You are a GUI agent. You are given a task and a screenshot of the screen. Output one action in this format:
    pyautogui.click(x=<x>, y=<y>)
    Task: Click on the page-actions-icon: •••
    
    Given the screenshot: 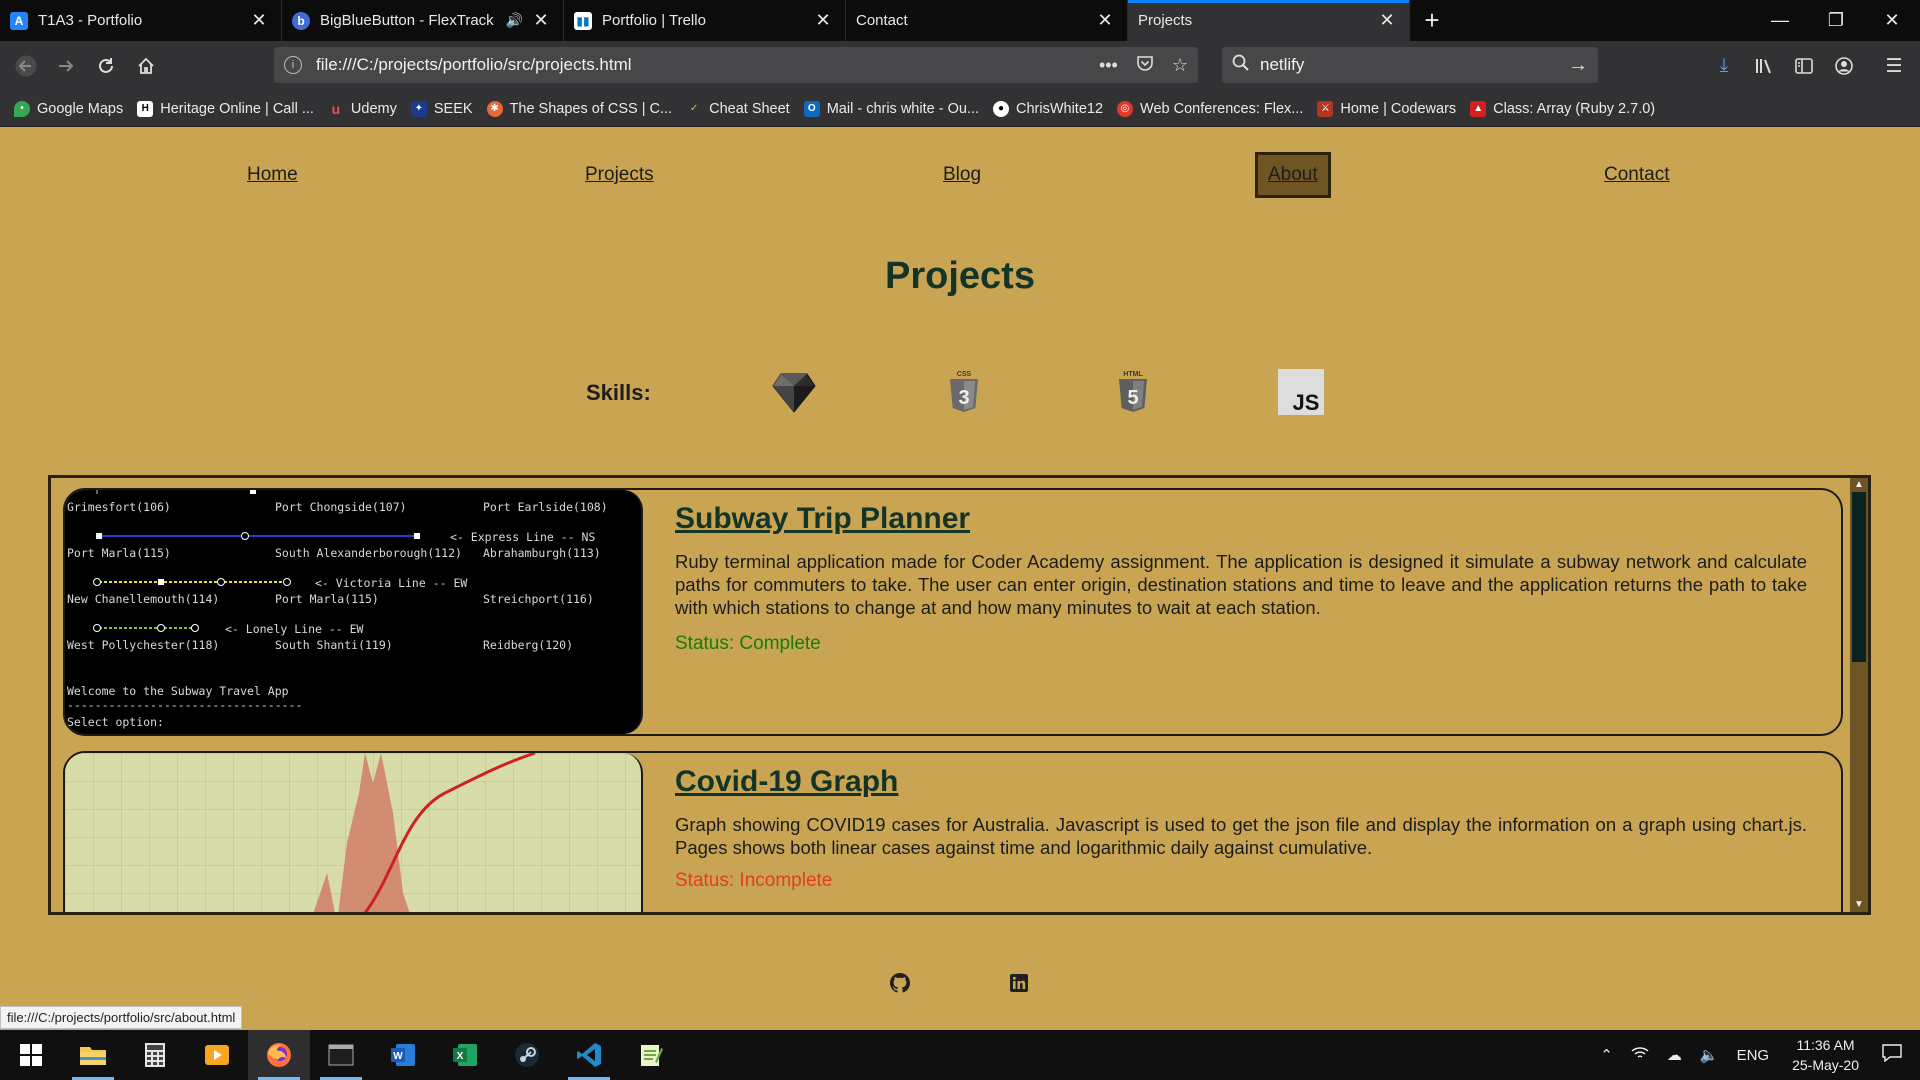 What is the action you would take?
    pyautogui.click(x=1108, y=65)
    